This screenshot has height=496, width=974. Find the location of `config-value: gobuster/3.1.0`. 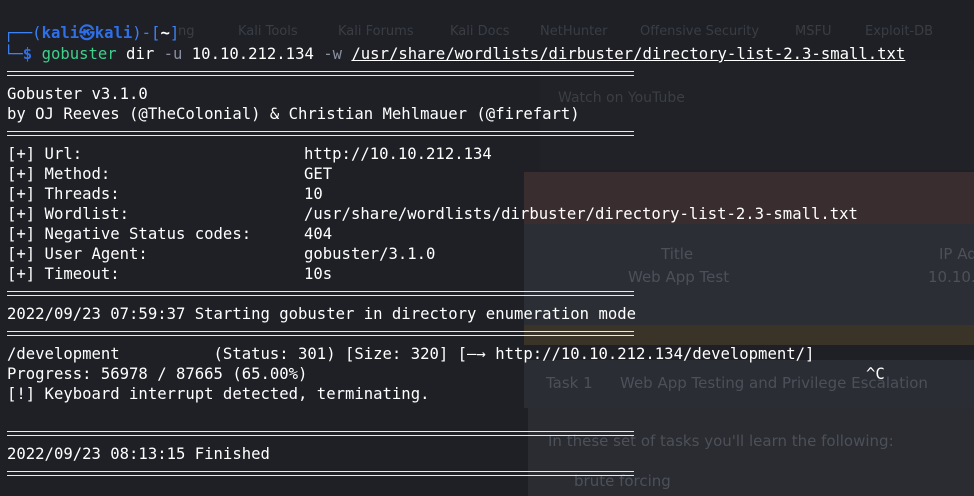

config-value: gobuster/3.1.0 is located at coordinates (370, 254).